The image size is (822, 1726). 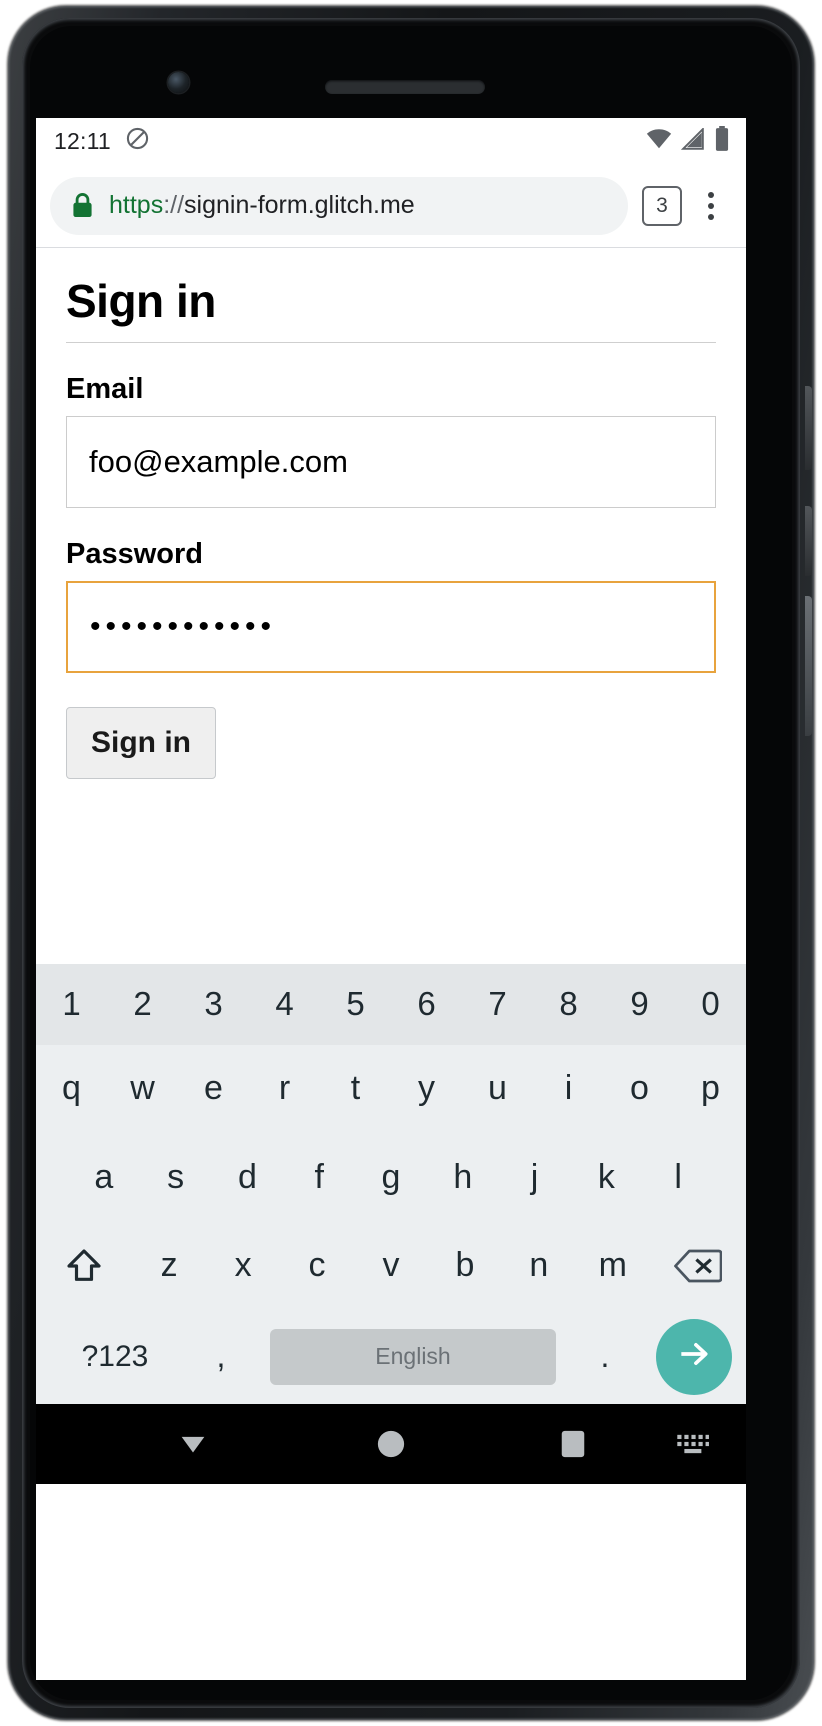 What do you see at coordinates (606, 1177) in the screenshot?
I see `key-k: k` at bounding box center [606, 1177].